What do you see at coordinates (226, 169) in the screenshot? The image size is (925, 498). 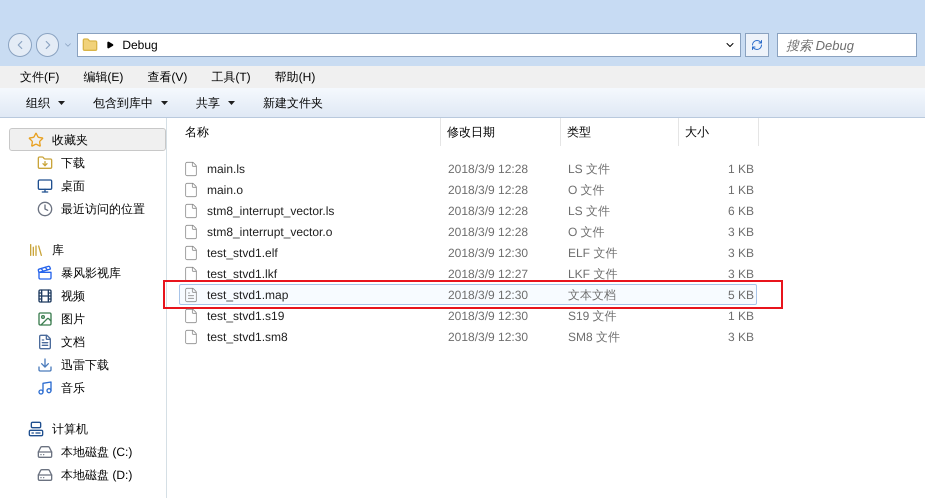 I see `file-name: main.ls` at bounding box center [226, 169].